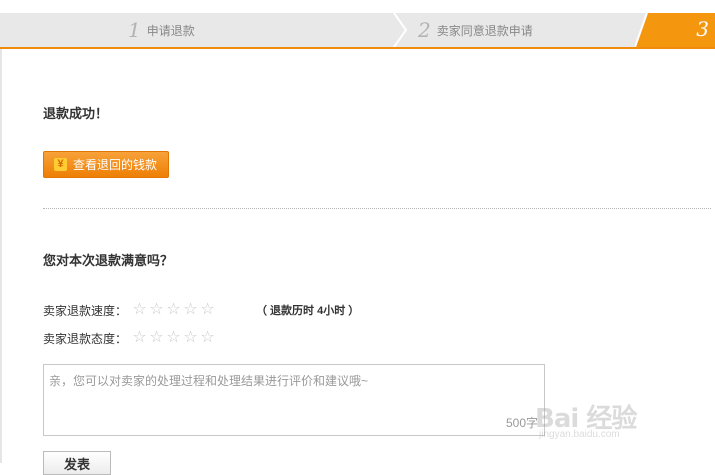 The height and width of the screenshot is (475, 715). What do you see at coordinates (115, 165) in the screenshot?
I see `view-refund-money-label: 查看退回的钱款` at bounding box center [115, 165].